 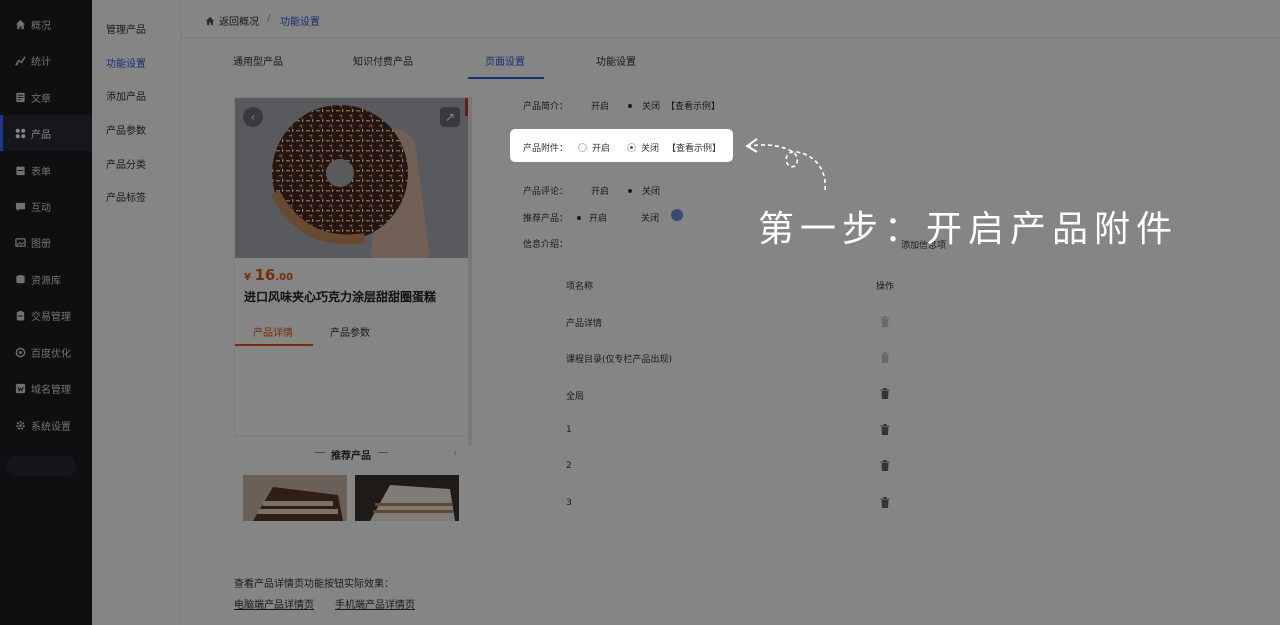 I want to click on table-row: 产品详情, so click(x=584, y=324).